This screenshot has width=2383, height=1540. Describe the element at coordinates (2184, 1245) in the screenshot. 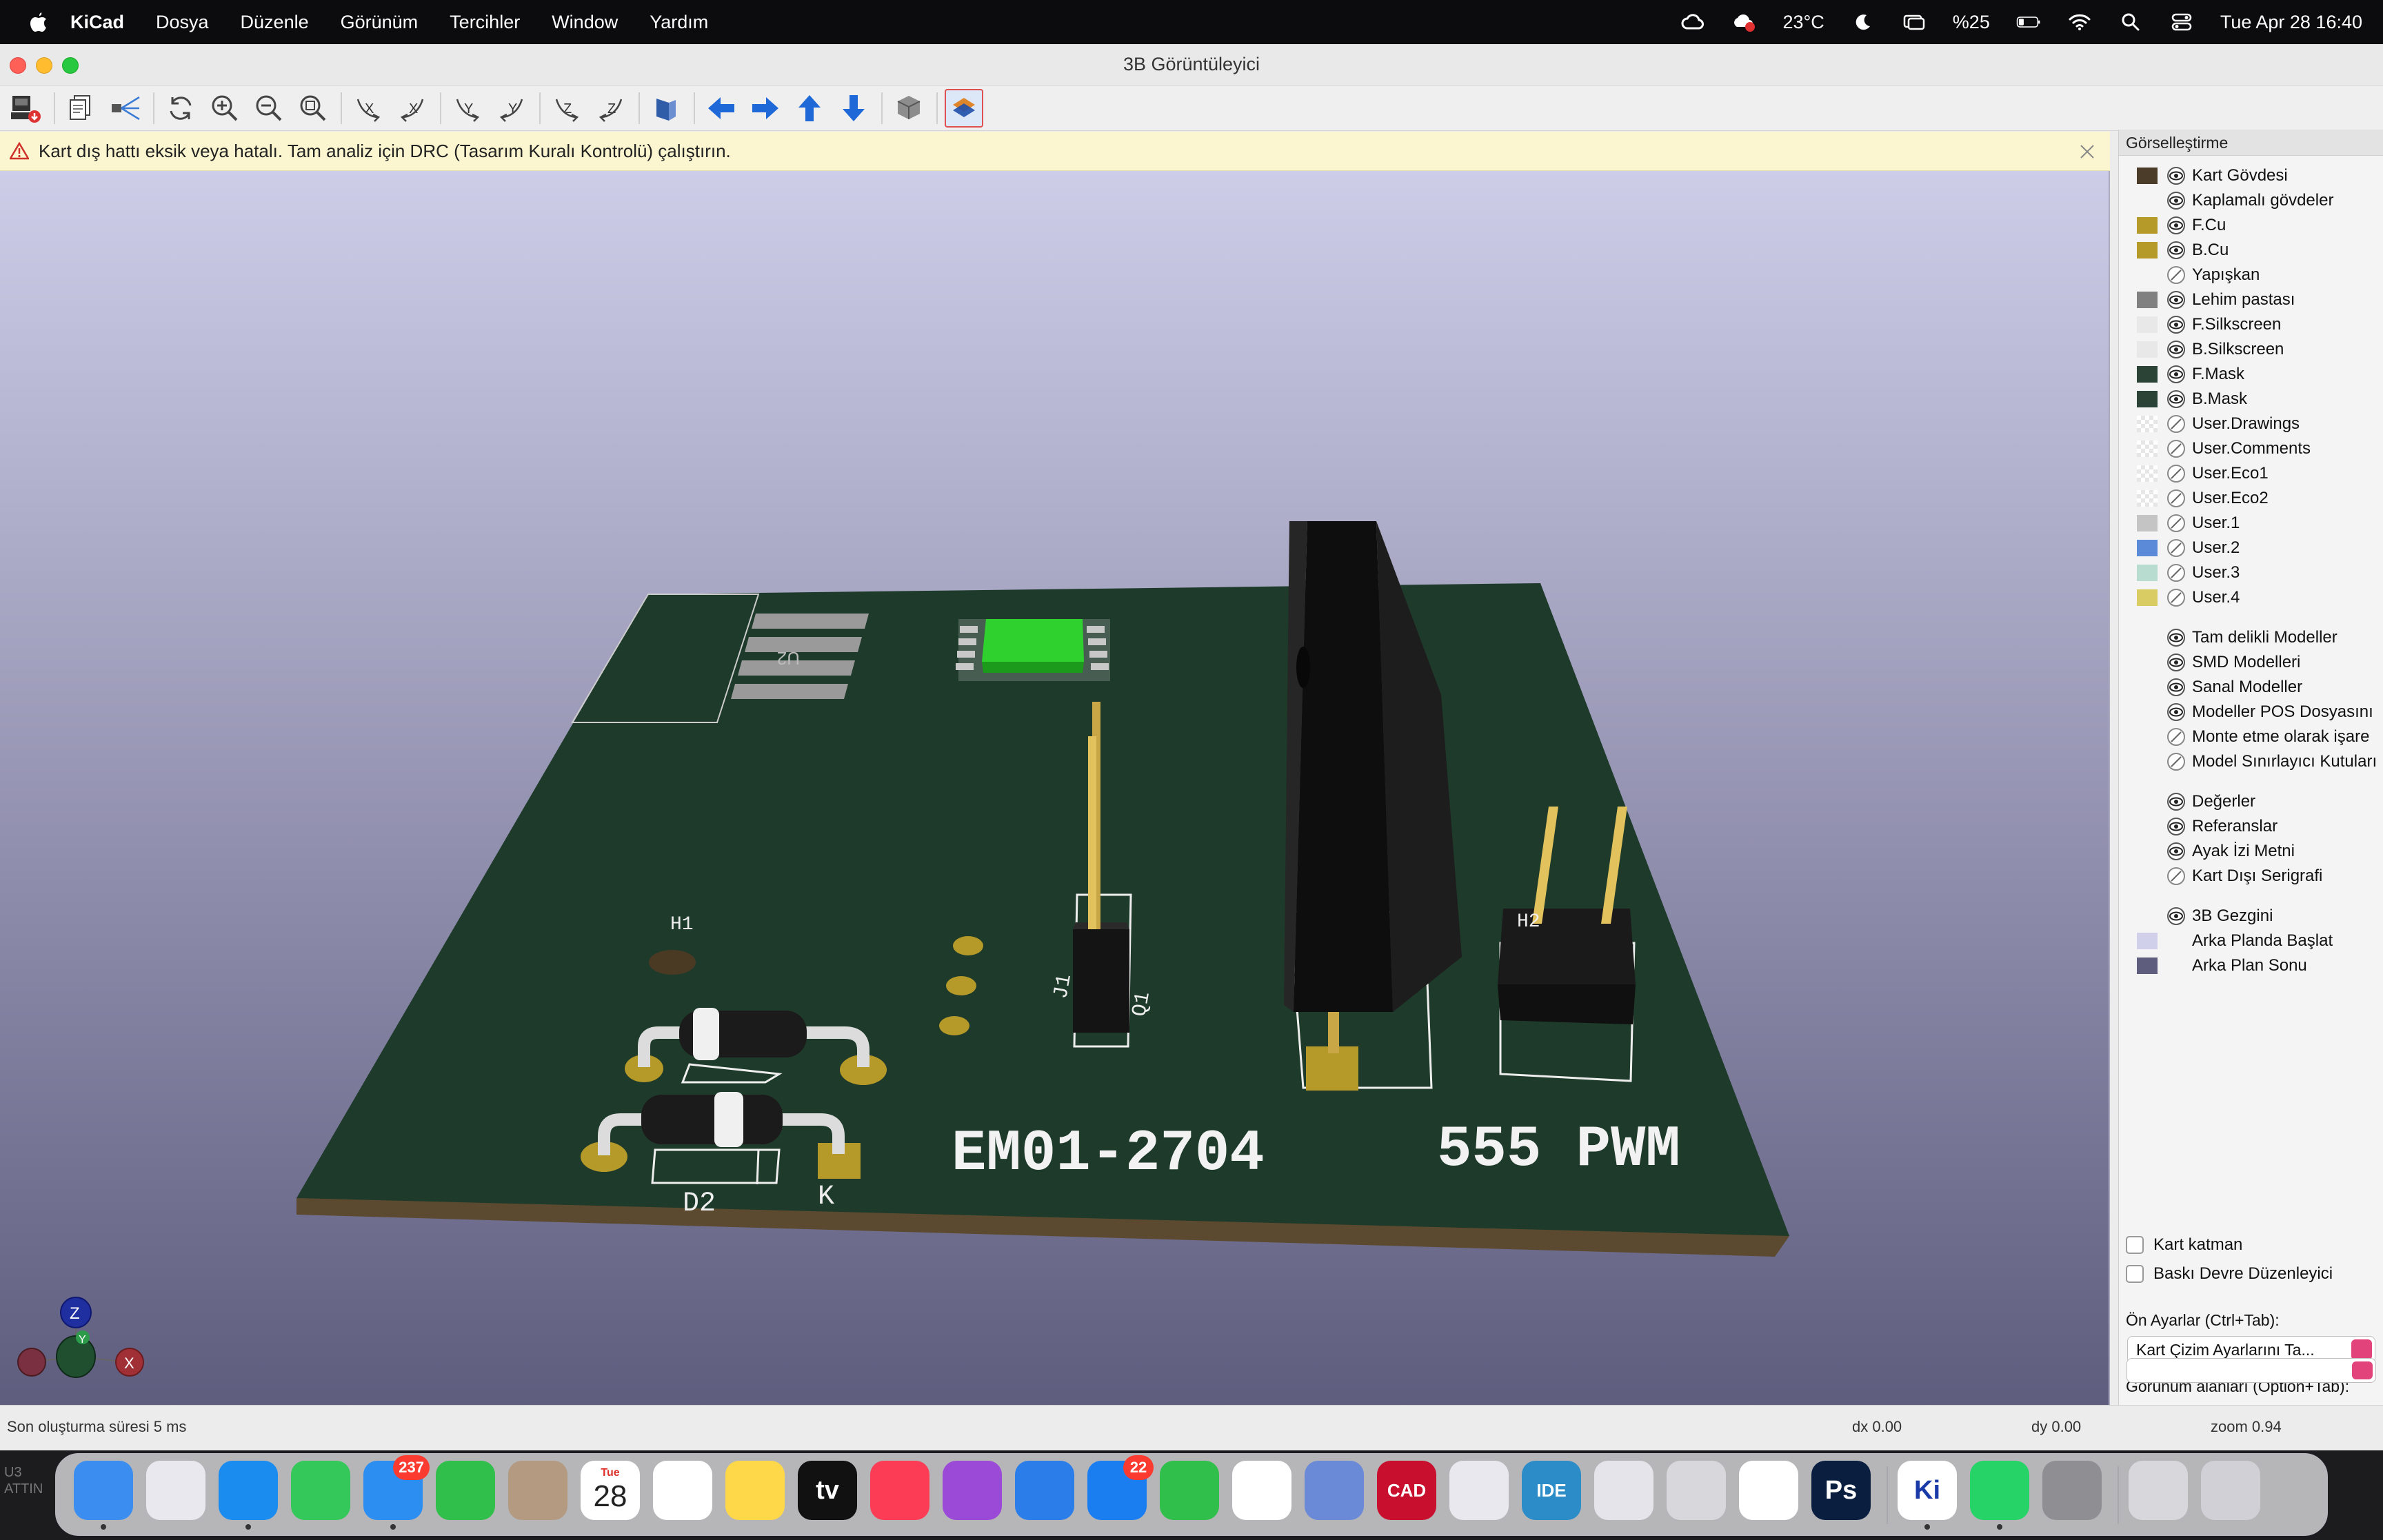

I see `board-layer-checkbox-row: Kart katman` at that location.